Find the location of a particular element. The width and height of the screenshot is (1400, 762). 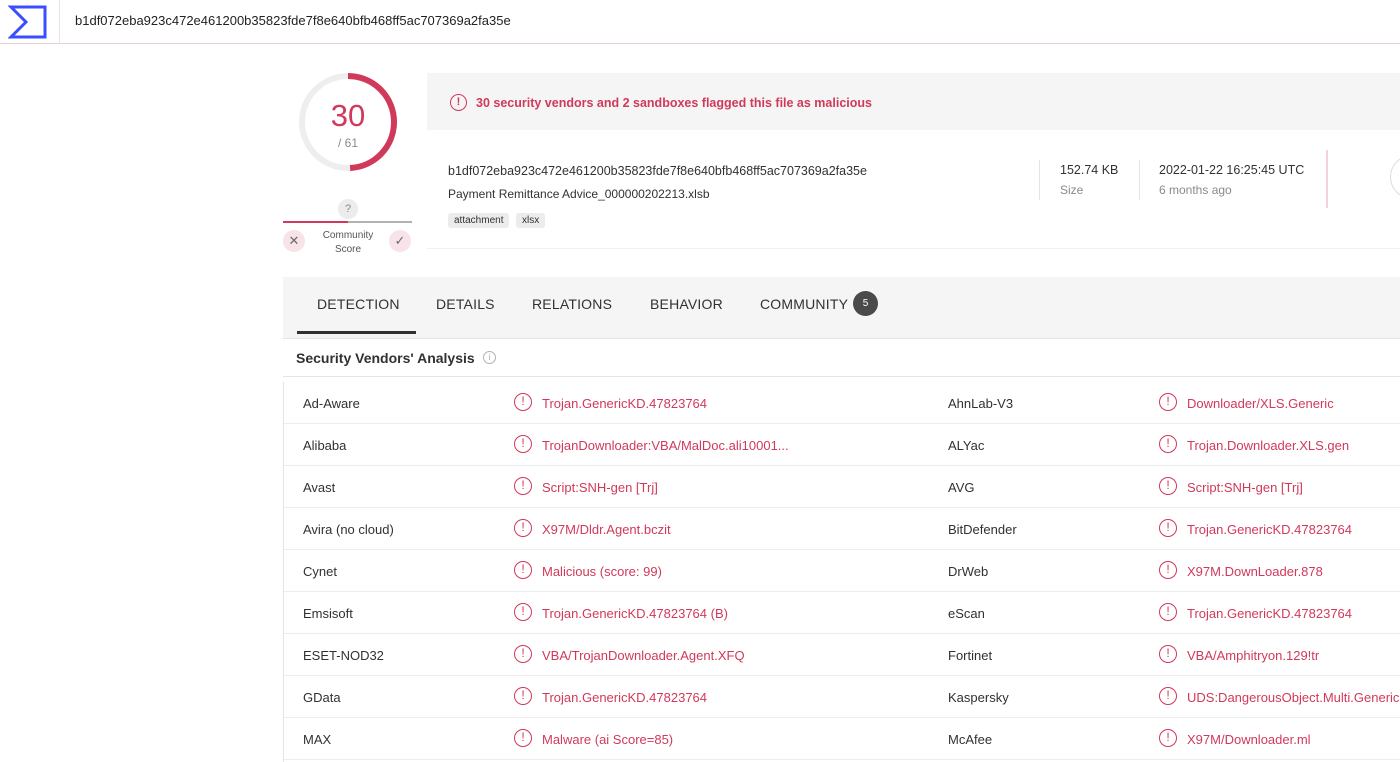

file-size-label: Size is located at coordinates (1072, 190).